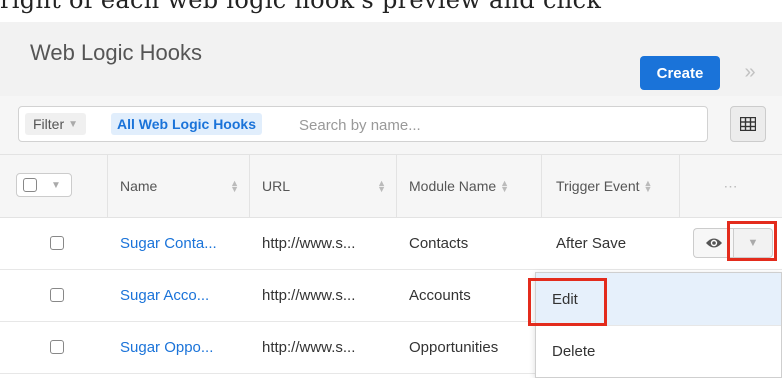 The width and height of the screenshot is (782, 378). I want to click on chevron-double-right-icon: », so click(750, 72).